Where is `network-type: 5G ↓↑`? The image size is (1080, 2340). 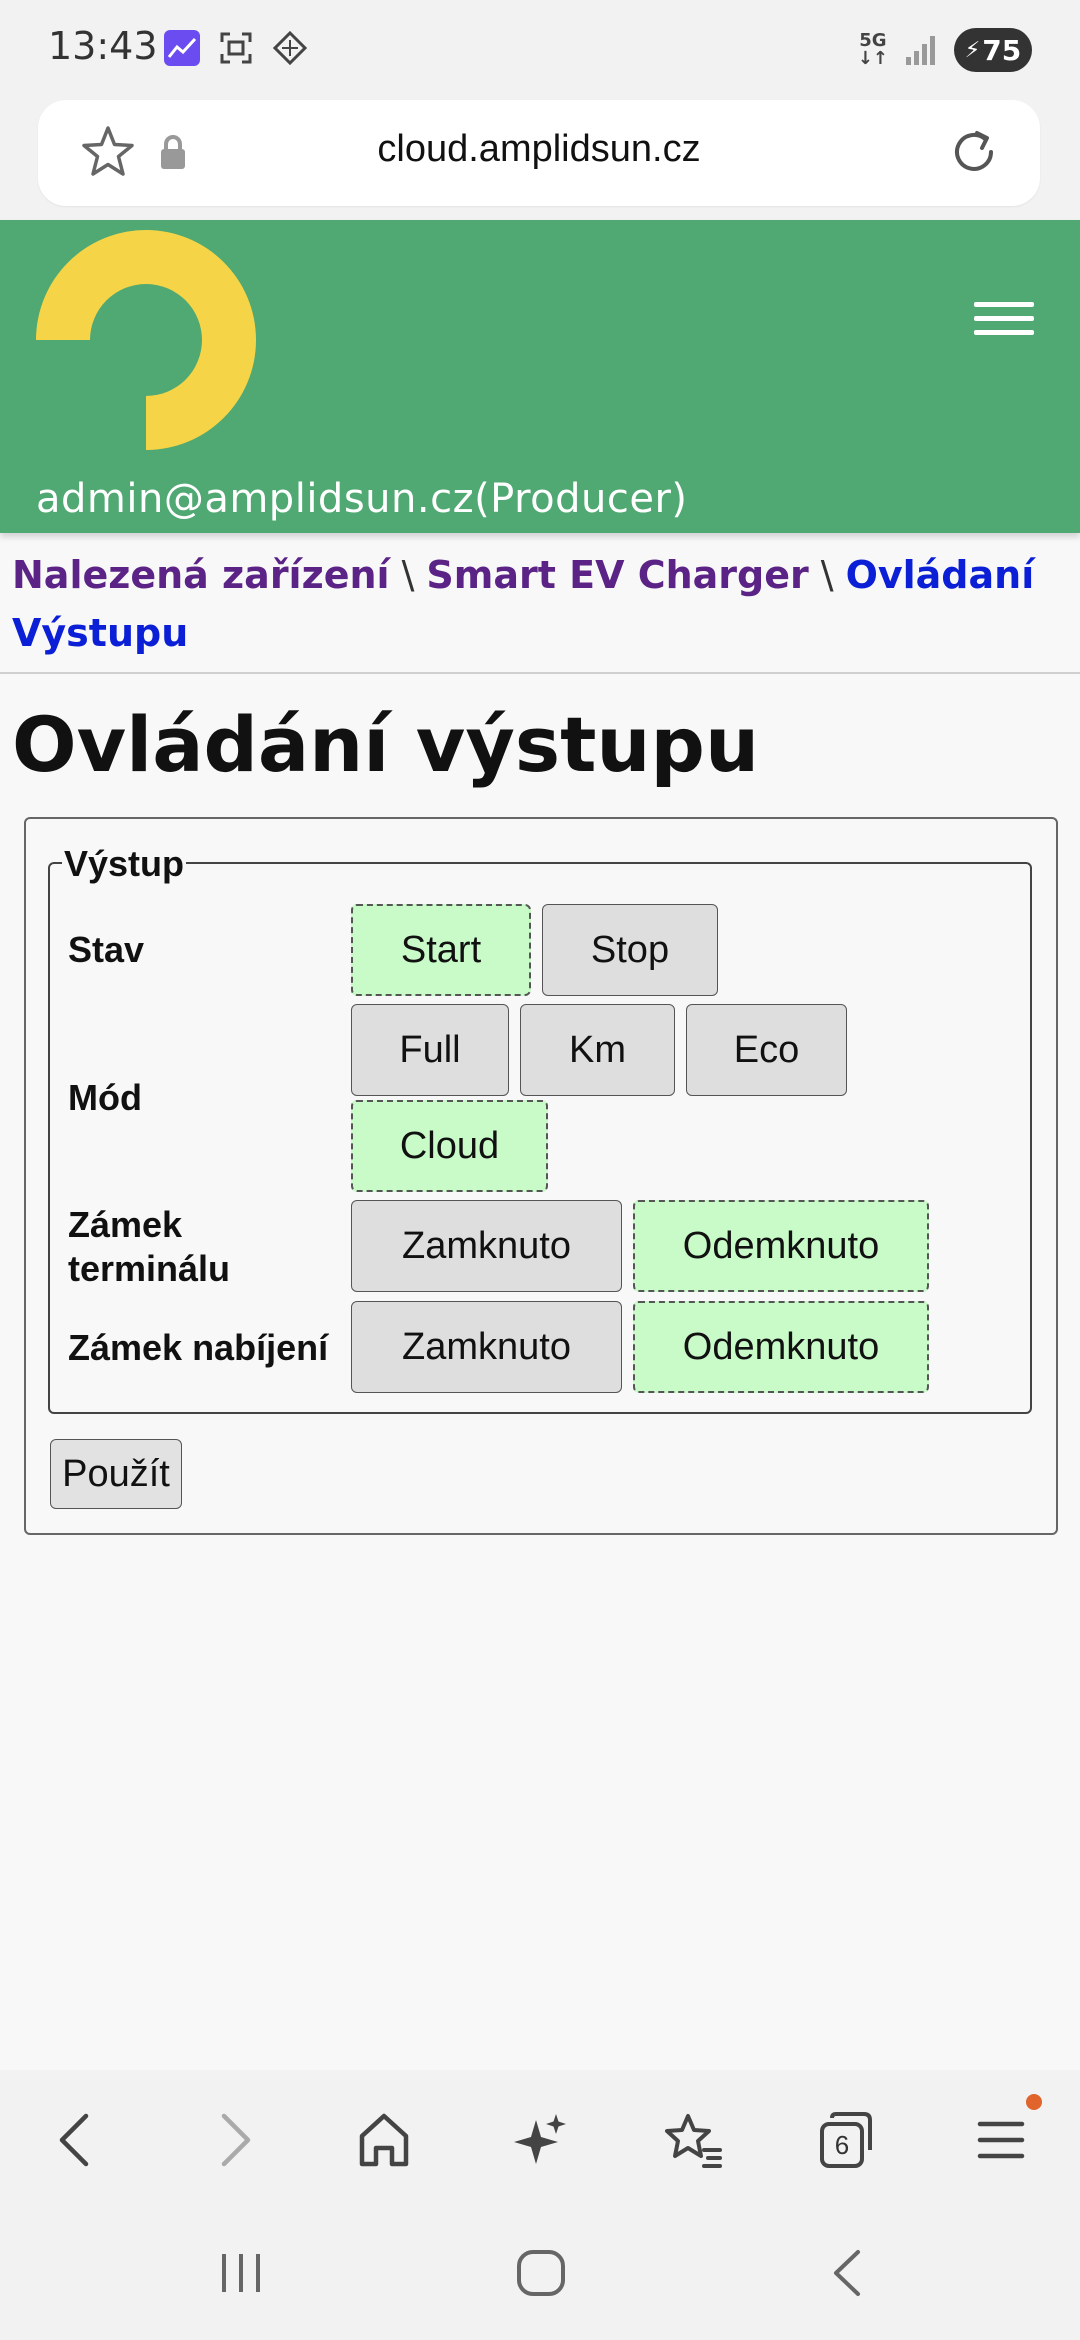 network-type: 5G ↓↑ is located at coordinates (872, 49).